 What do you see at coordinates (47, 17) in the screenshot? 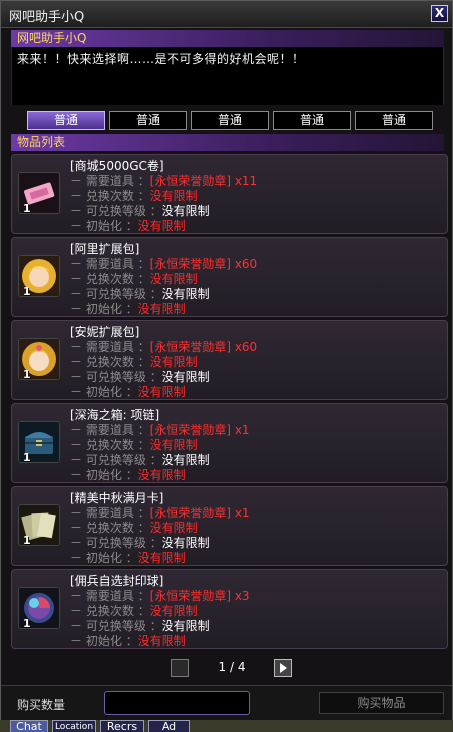
I see `window-title: 网吧助手小Q` at bounding box center [47, 17].